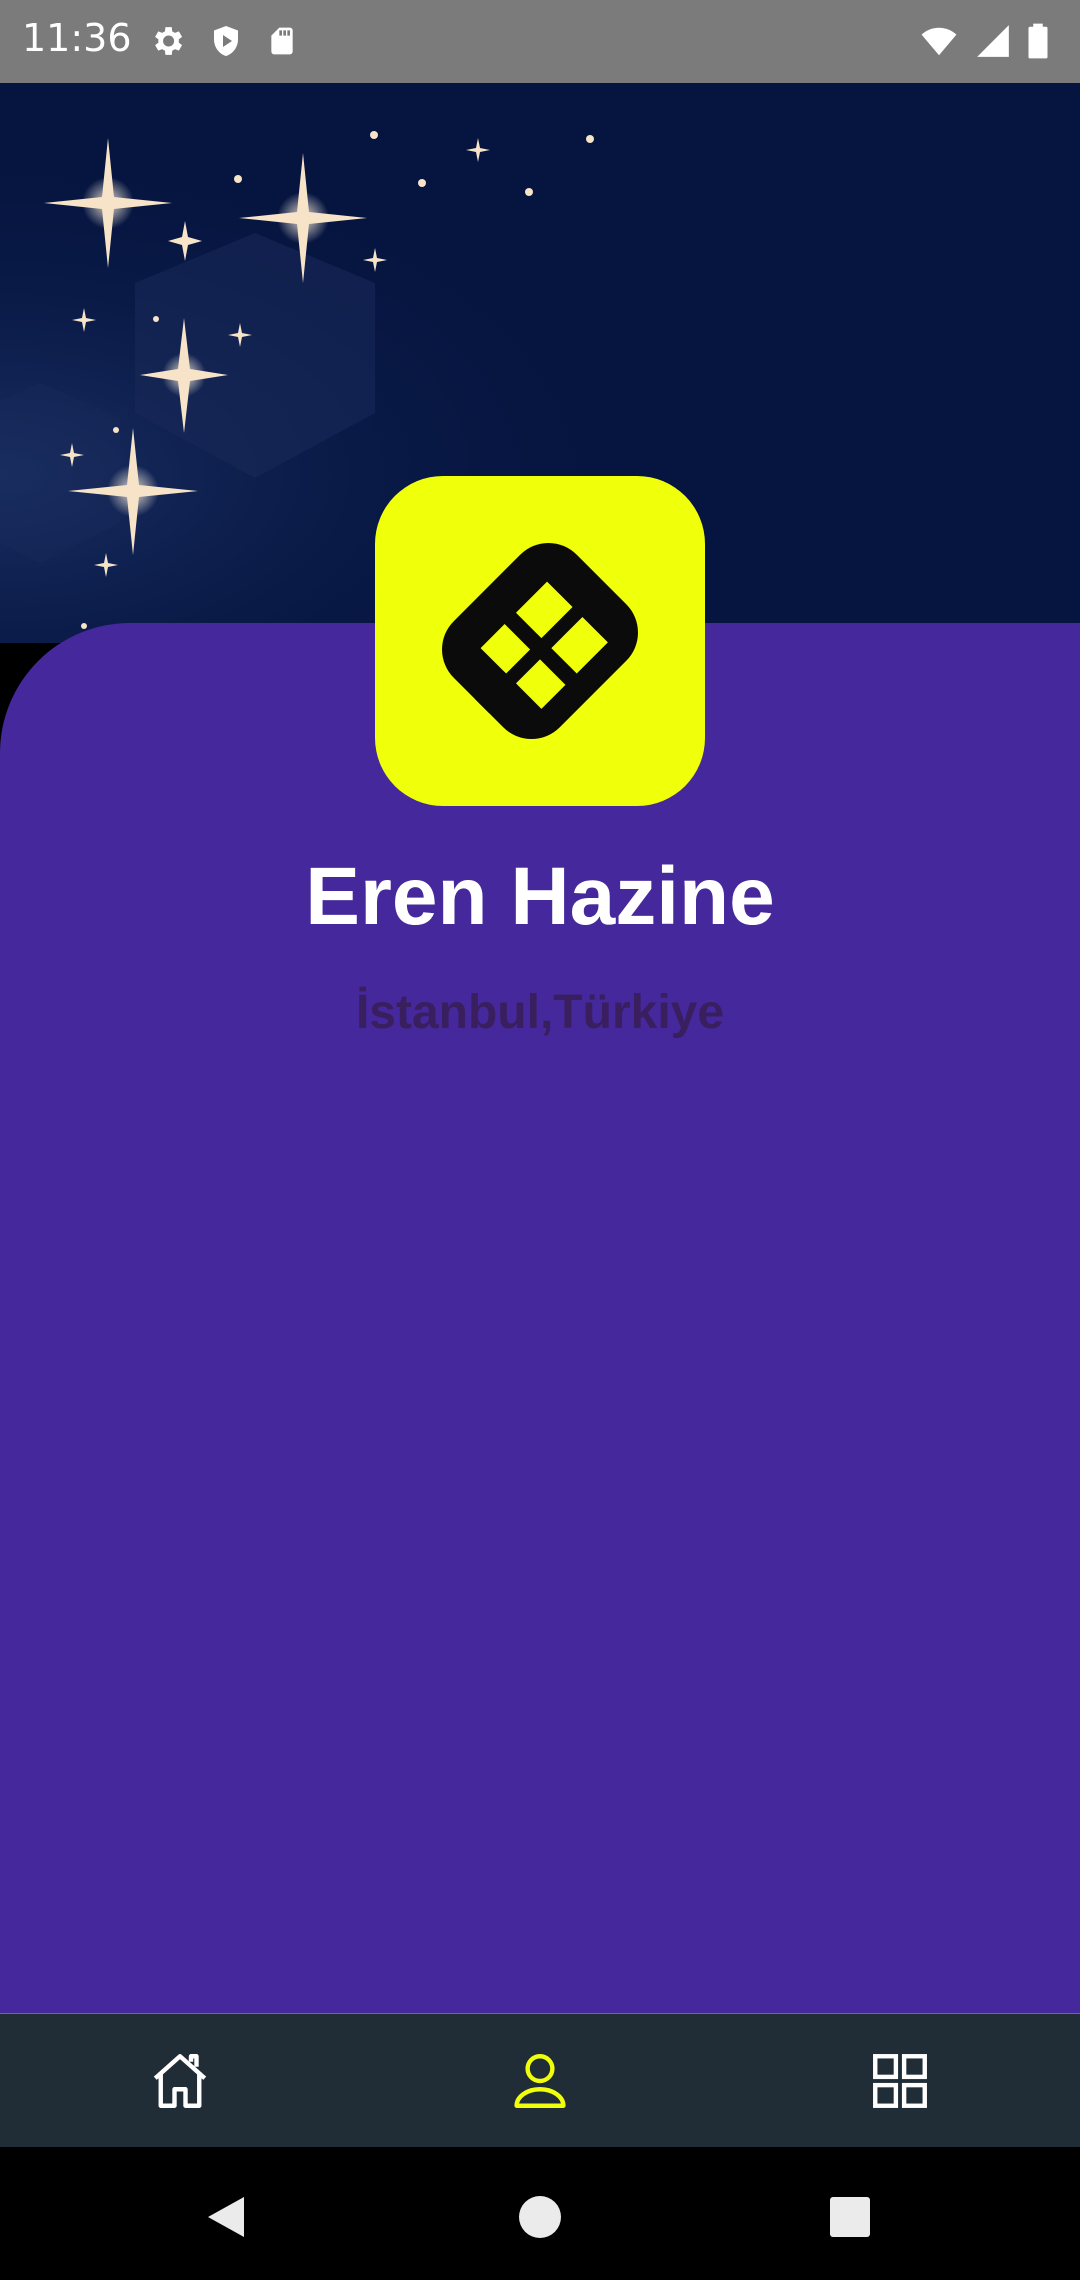 The height and width of the screenshot is (2280, 1080). I want to click on nav-home-button, so click(180, 2081).